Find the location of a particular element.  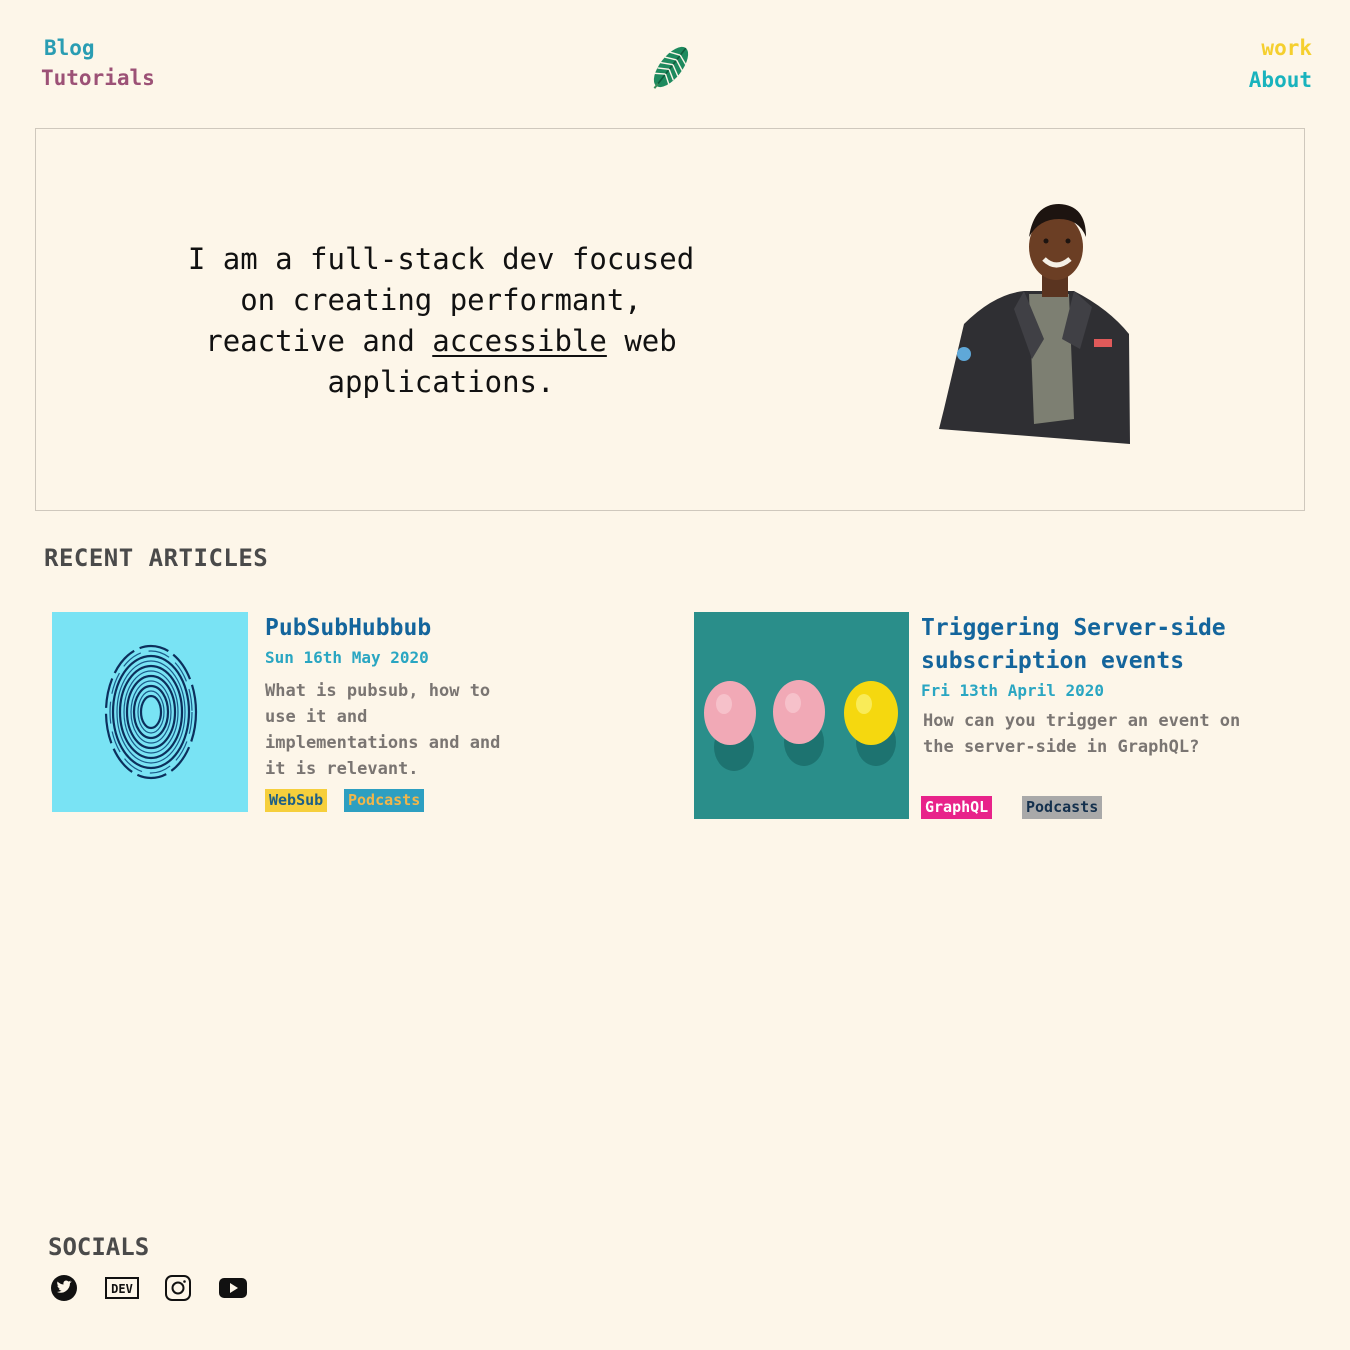

article-title: PubSubHubbub is located at coordinates (445, 628).